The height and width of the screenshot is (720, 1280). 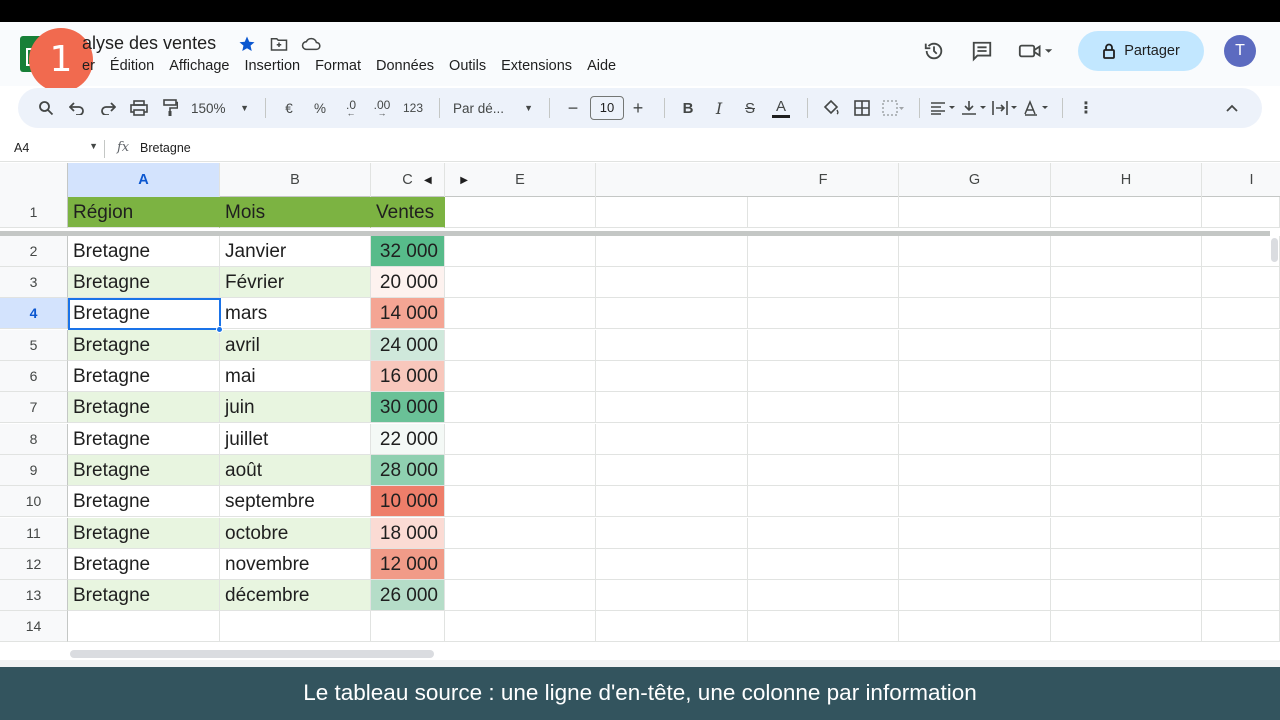 What do you see at coordinates (46, 108) in the screenshot?
I see `search-menus-icon` at bounding box center [46, 108].